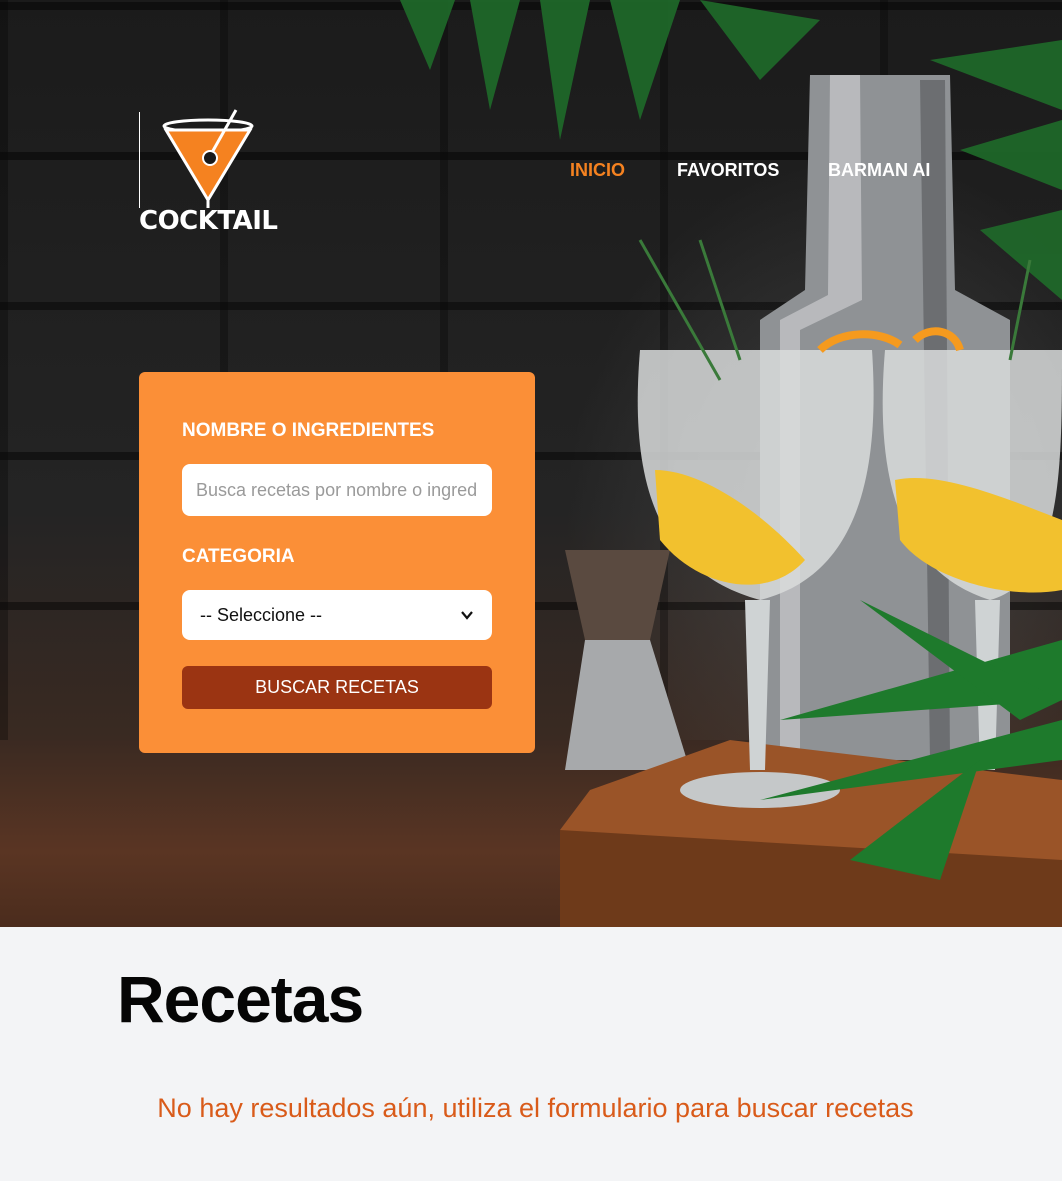 This screenshot has height=1181, width=1062. What do you see at coordinates (879, 170) in the screenshot?
I see `nav-item-barman-ai: BARMAN AI` at bounding box center [879, 170].